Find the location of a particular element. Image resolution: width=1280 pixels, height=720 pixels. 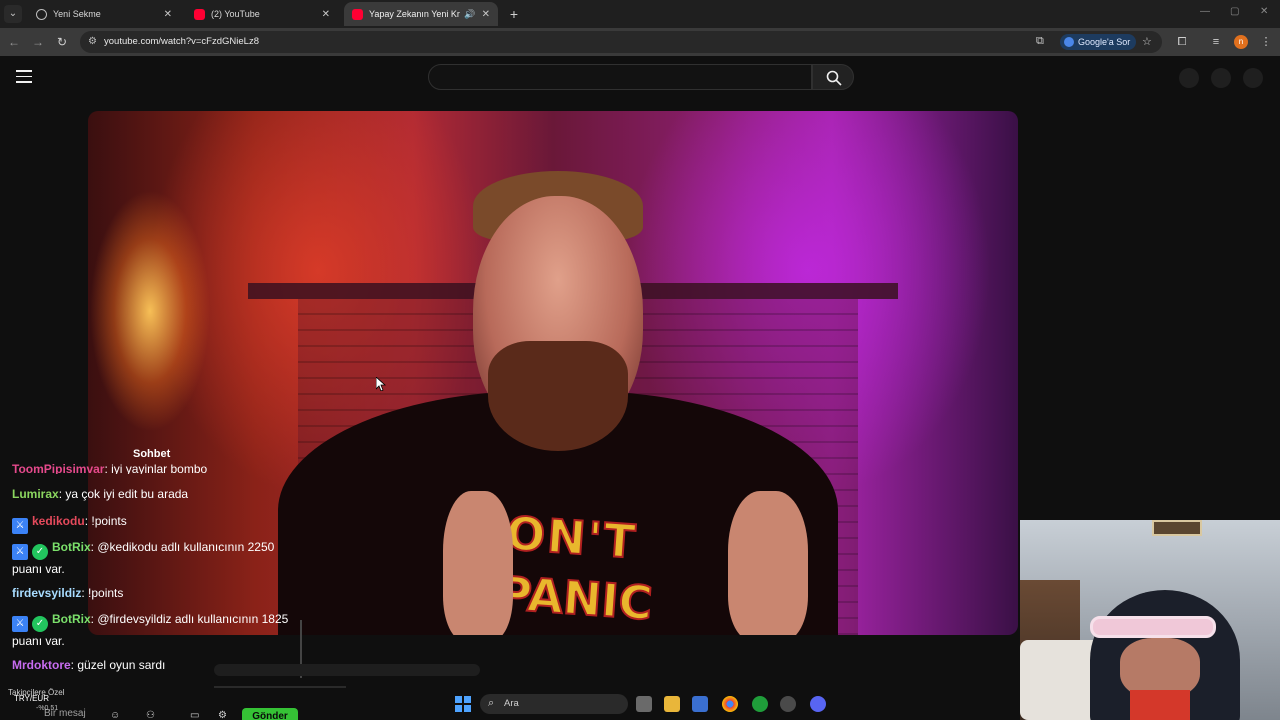

search-icon is located at coordinates (834, 78).